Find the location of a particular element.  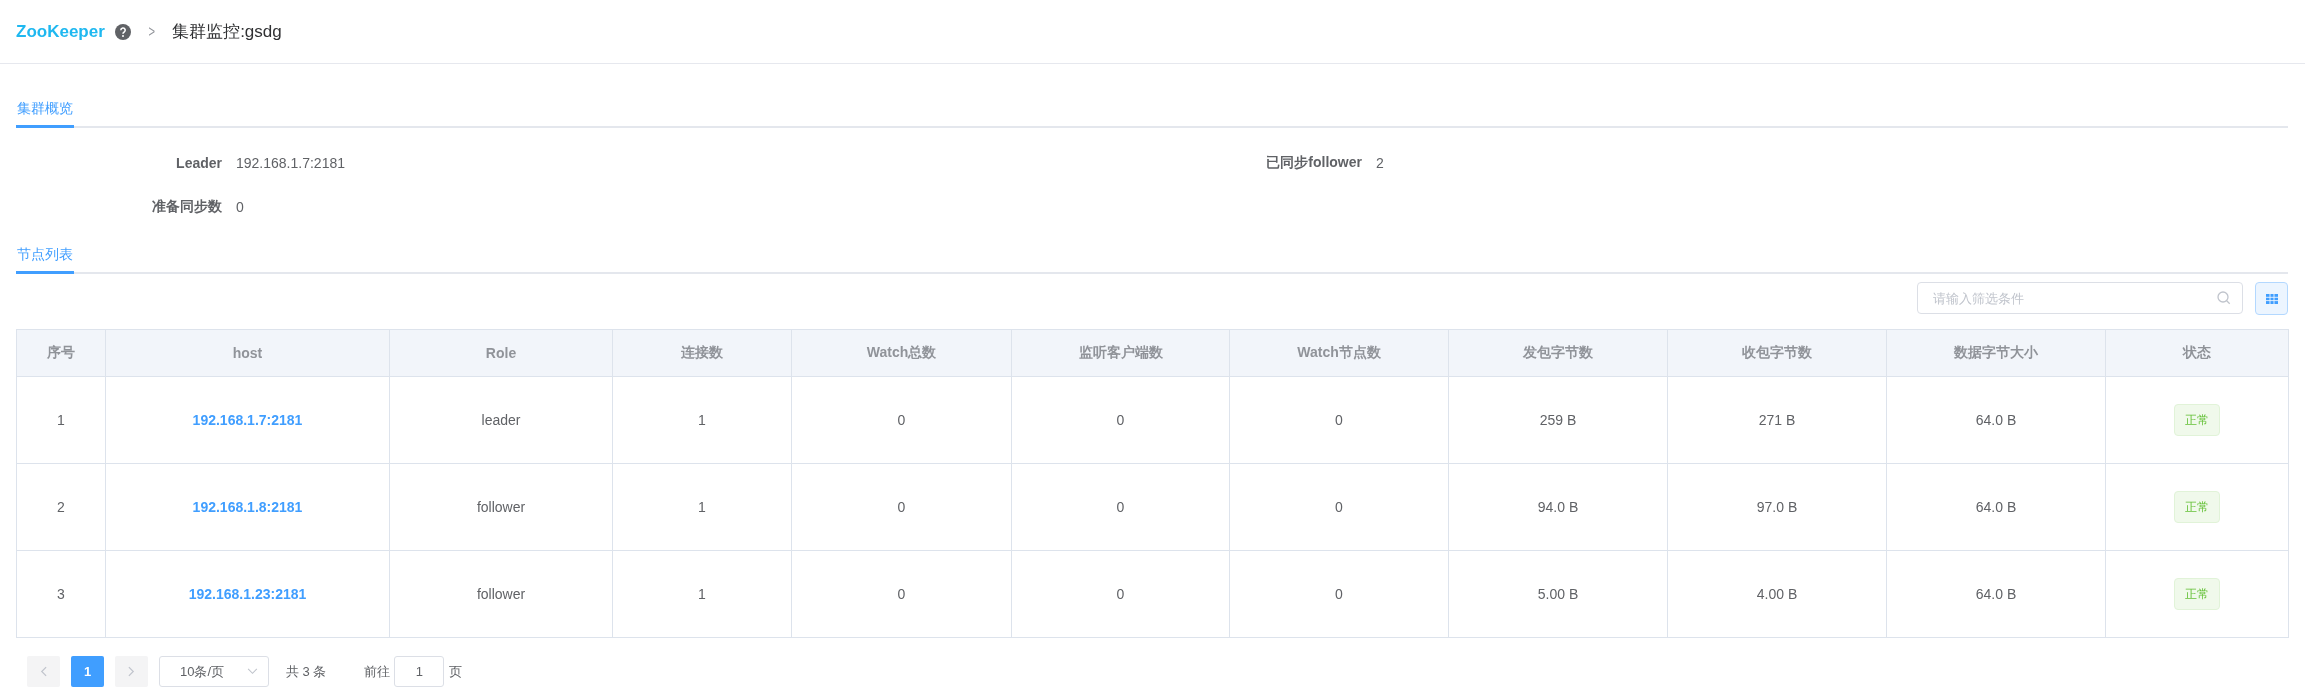

table-cell: 3 is located at coordinates (61, 594).